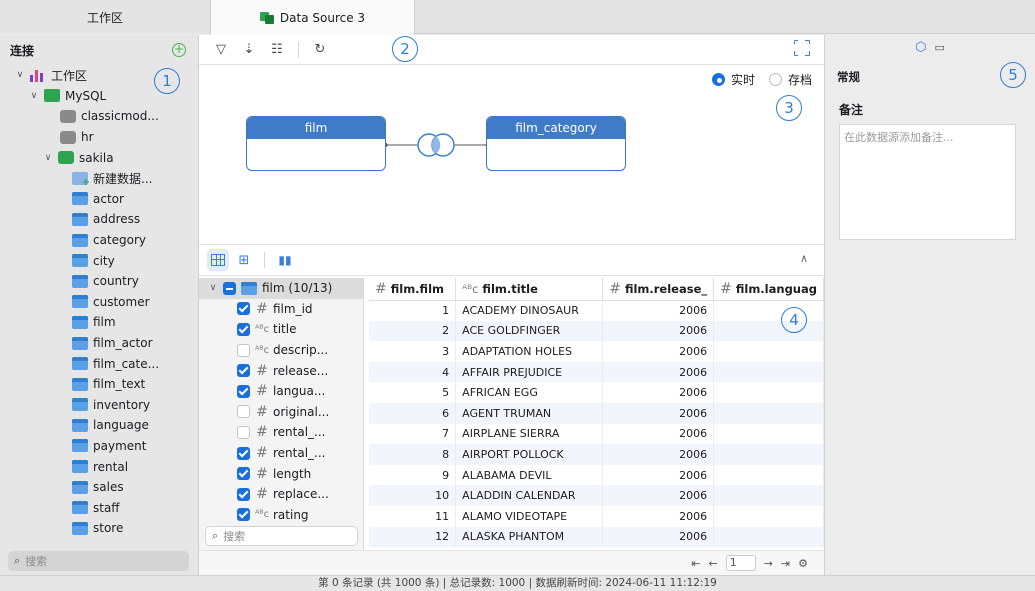  What do you see at coordinates (249, 50) in the screenshot?
I see `sort-icon: ⇣` at bounding box center [249, 50].